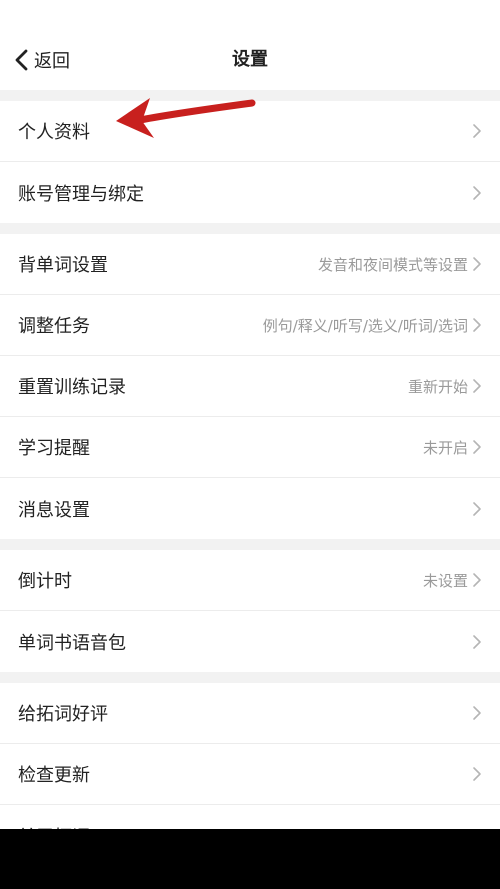 Image resolution: width=500 pixels, height=889 pixels. What do you see at coordinates (52, 61) in the screenshot?
I see `back-label: 返回` at bounding box center [52, 61].